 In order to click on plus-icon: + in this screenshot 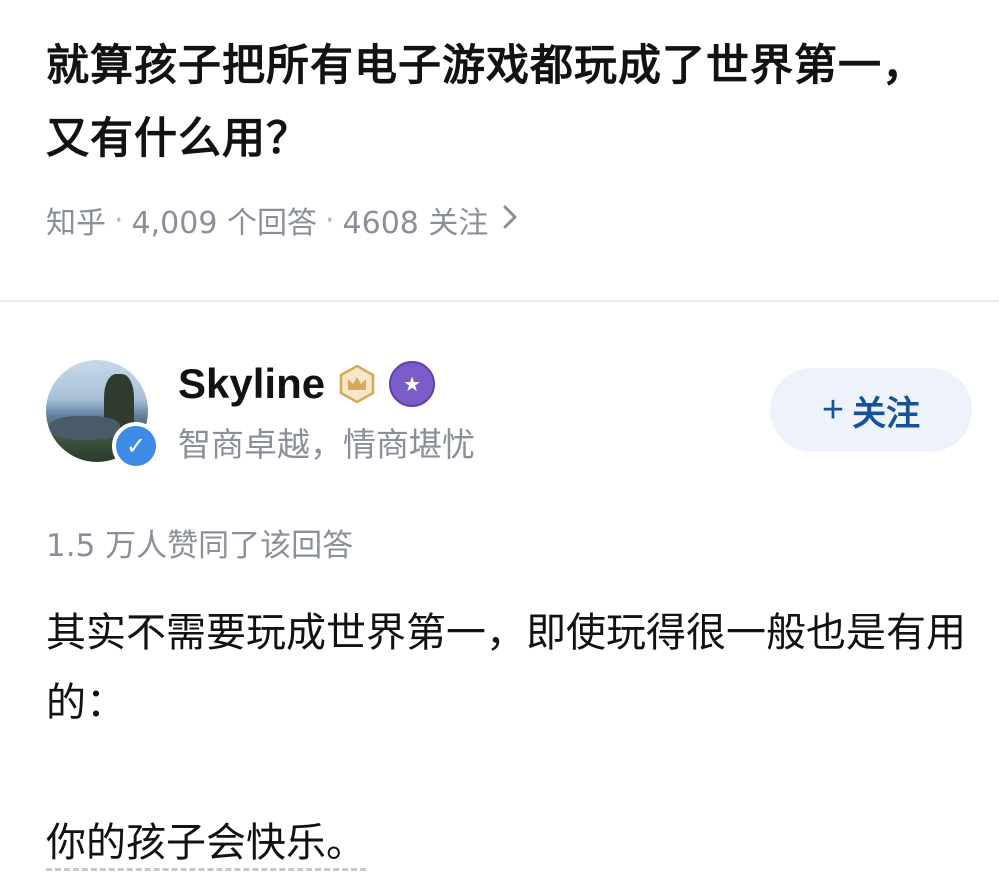, I will do `click(833, 409)`.